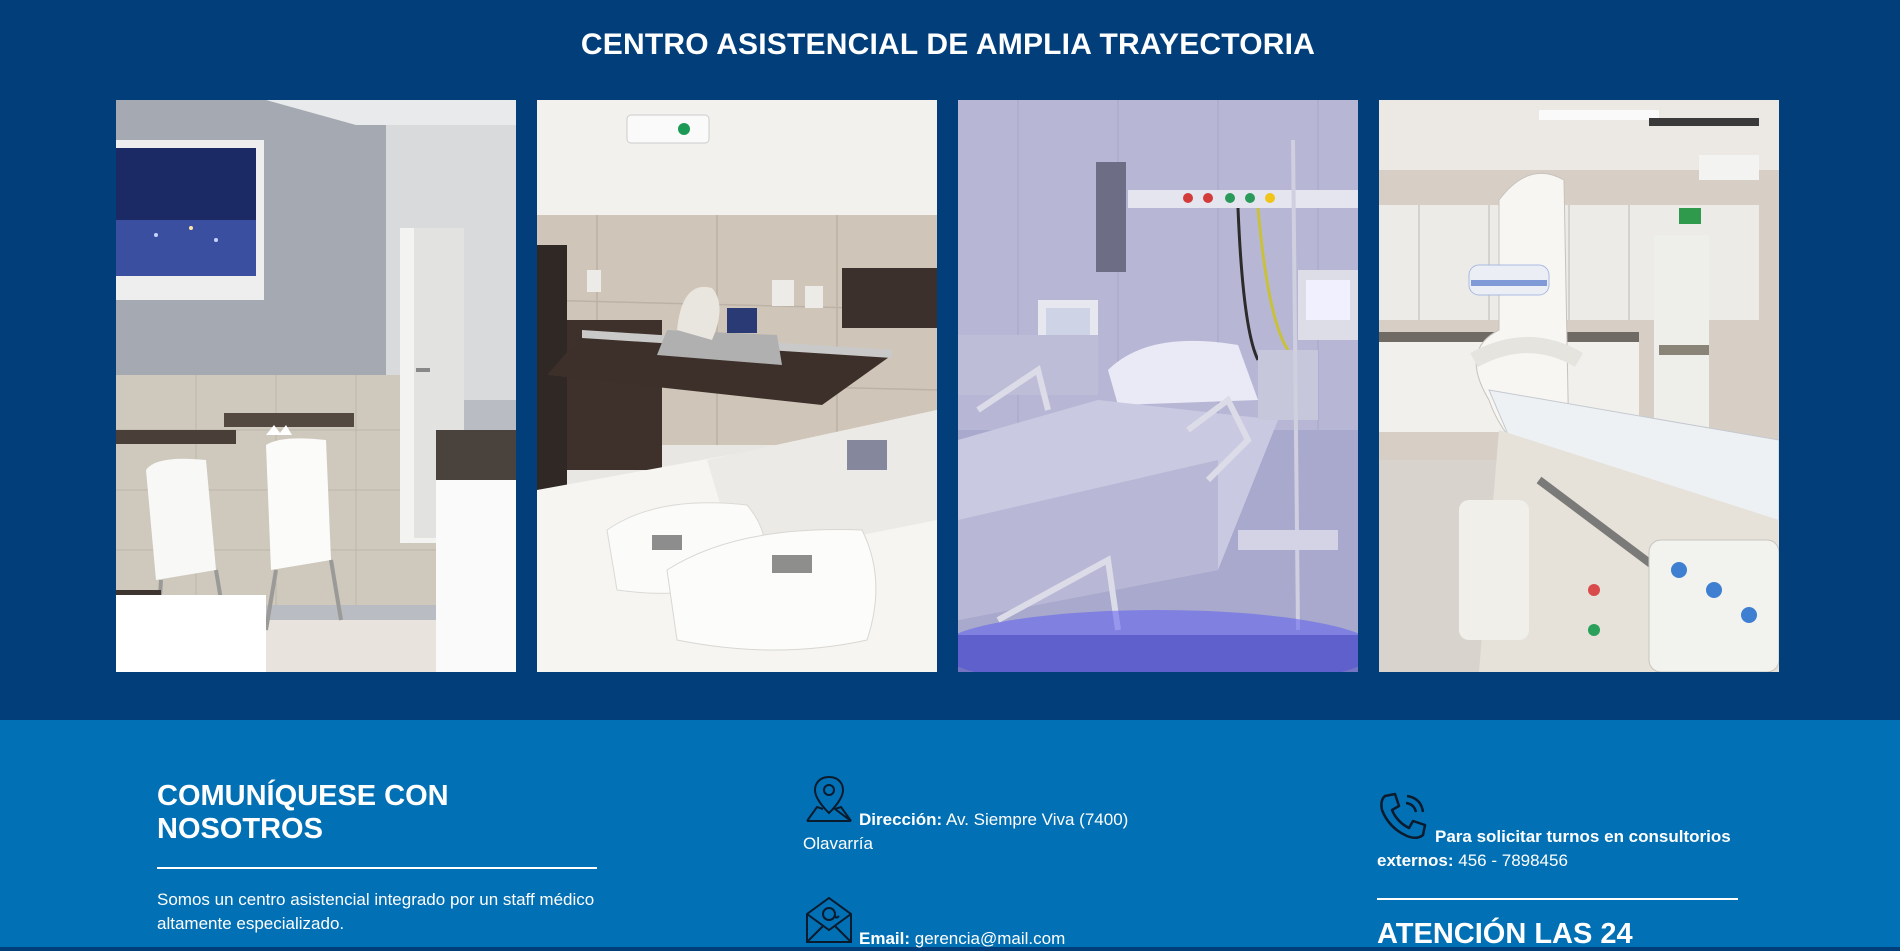 Image resolution: width=1900 pixels, height=951 pixels. What do you see at coordinates (1158, 386) in the screenshot?
I see `intensive-care-bed-photo` at bounding box center [1158, 386].